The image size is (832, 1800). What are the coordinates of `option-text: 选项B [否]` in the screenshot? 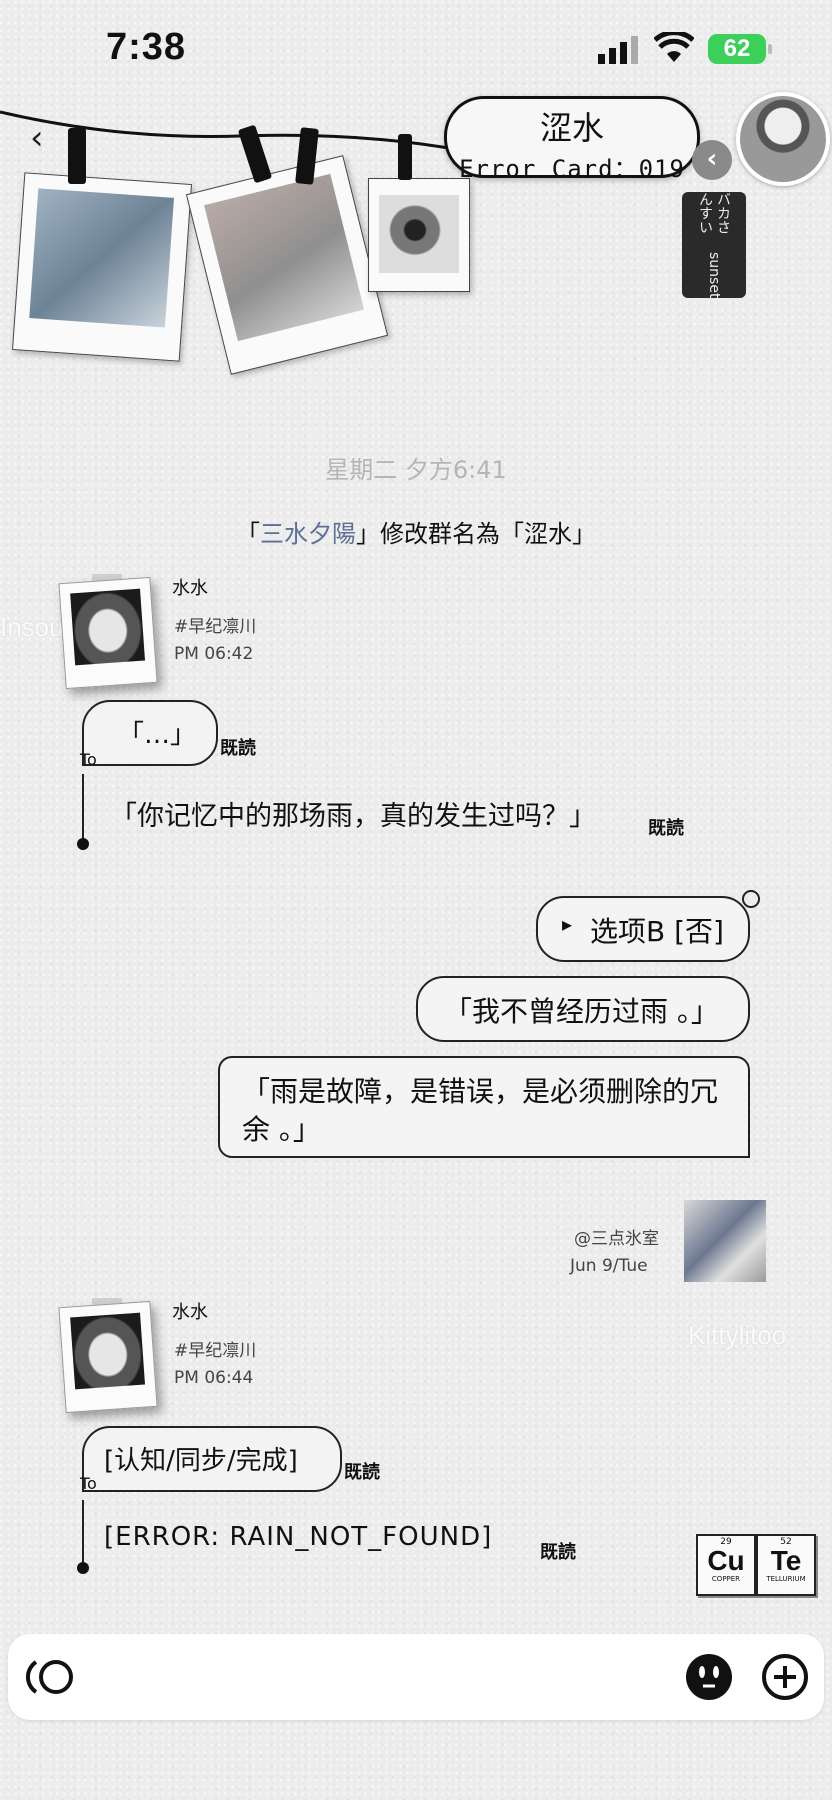 It's located at (657, 931).